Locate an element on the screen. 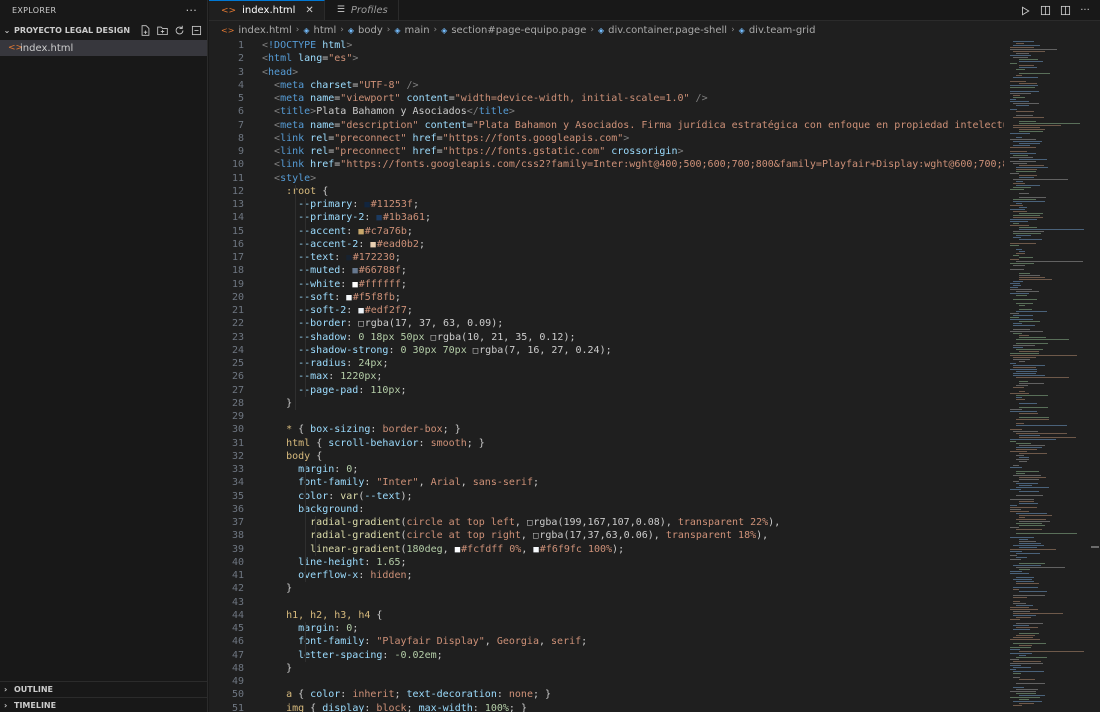 This screenshot has width=1100, height=712. element-icon: ◈ is located at coordinates (306, 30).